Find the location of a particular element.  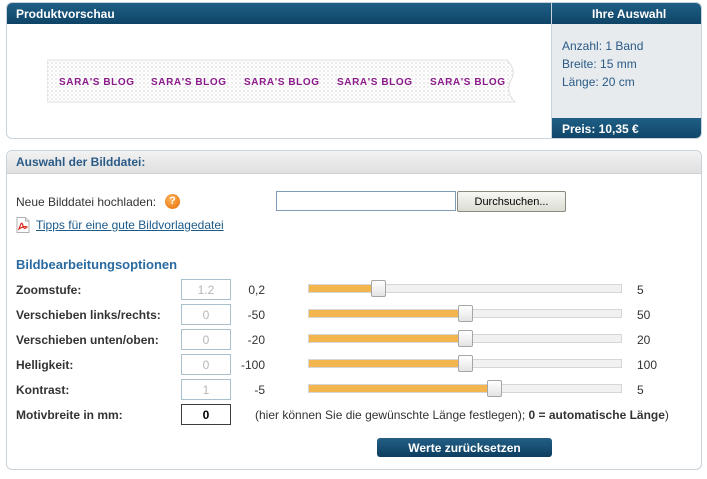

option-label: Kontrast: is located at coordinates (43, 390).